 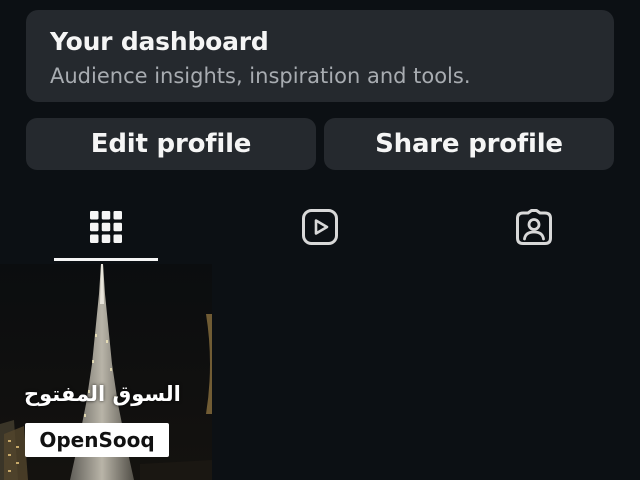 I want to click on tagged-icon, so click(x=534, y=227).